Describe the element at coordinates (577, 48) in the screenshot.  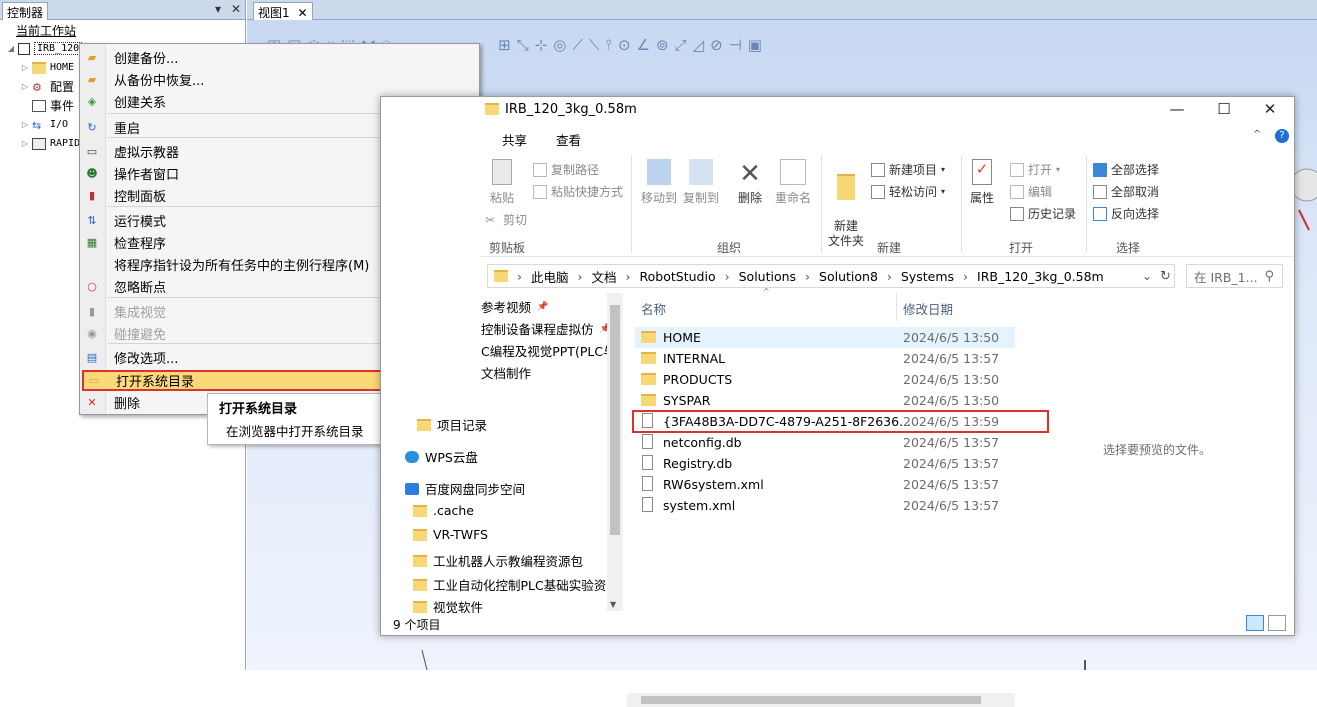
I see `snap-line-icon: ⟋` at that location.